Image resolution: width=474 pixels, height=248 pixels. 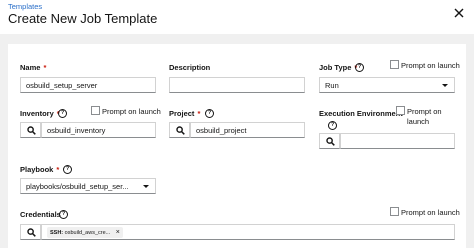 I want to click on credentials-label: Credentials, so click(x=40, y=214).